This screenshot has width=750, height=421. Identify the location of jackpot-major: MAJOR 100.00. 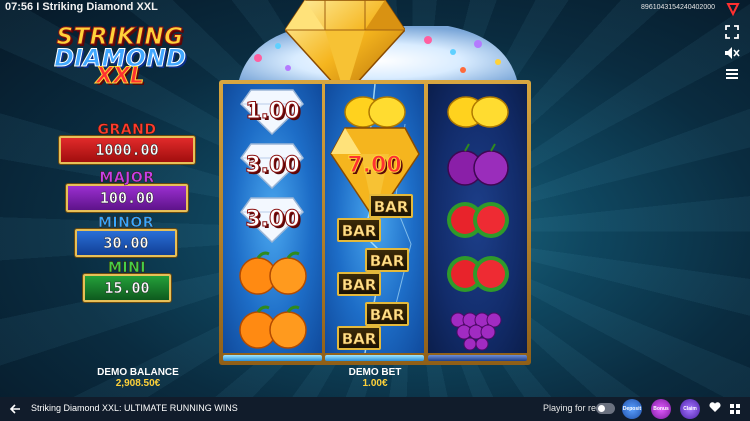
(127, 191).